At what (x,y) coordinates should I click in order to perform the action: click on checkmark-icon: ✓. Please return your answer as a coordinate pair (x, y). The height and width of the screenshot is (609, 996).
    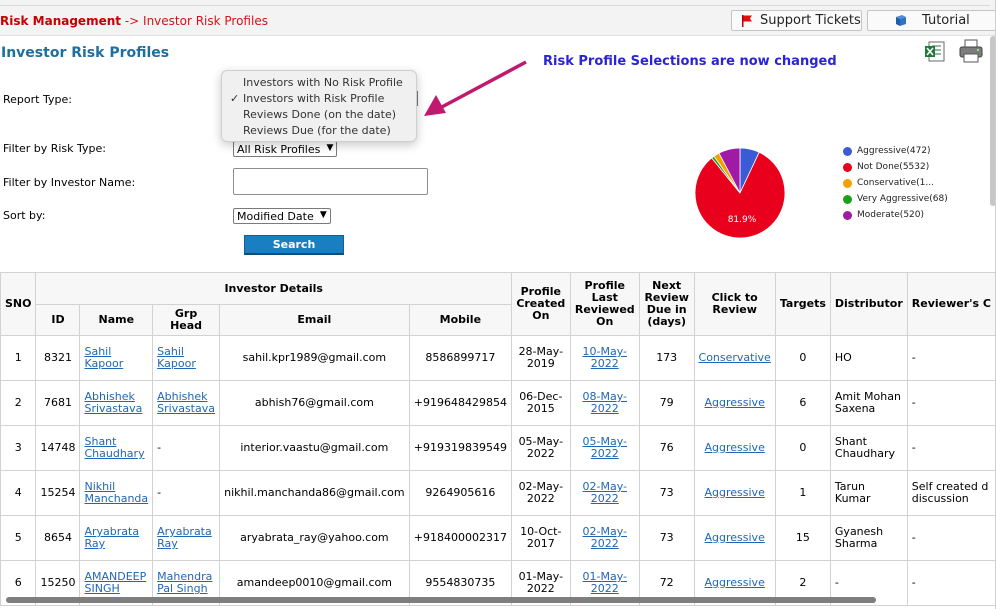
    Looking at the image, I should click on (235, 98).